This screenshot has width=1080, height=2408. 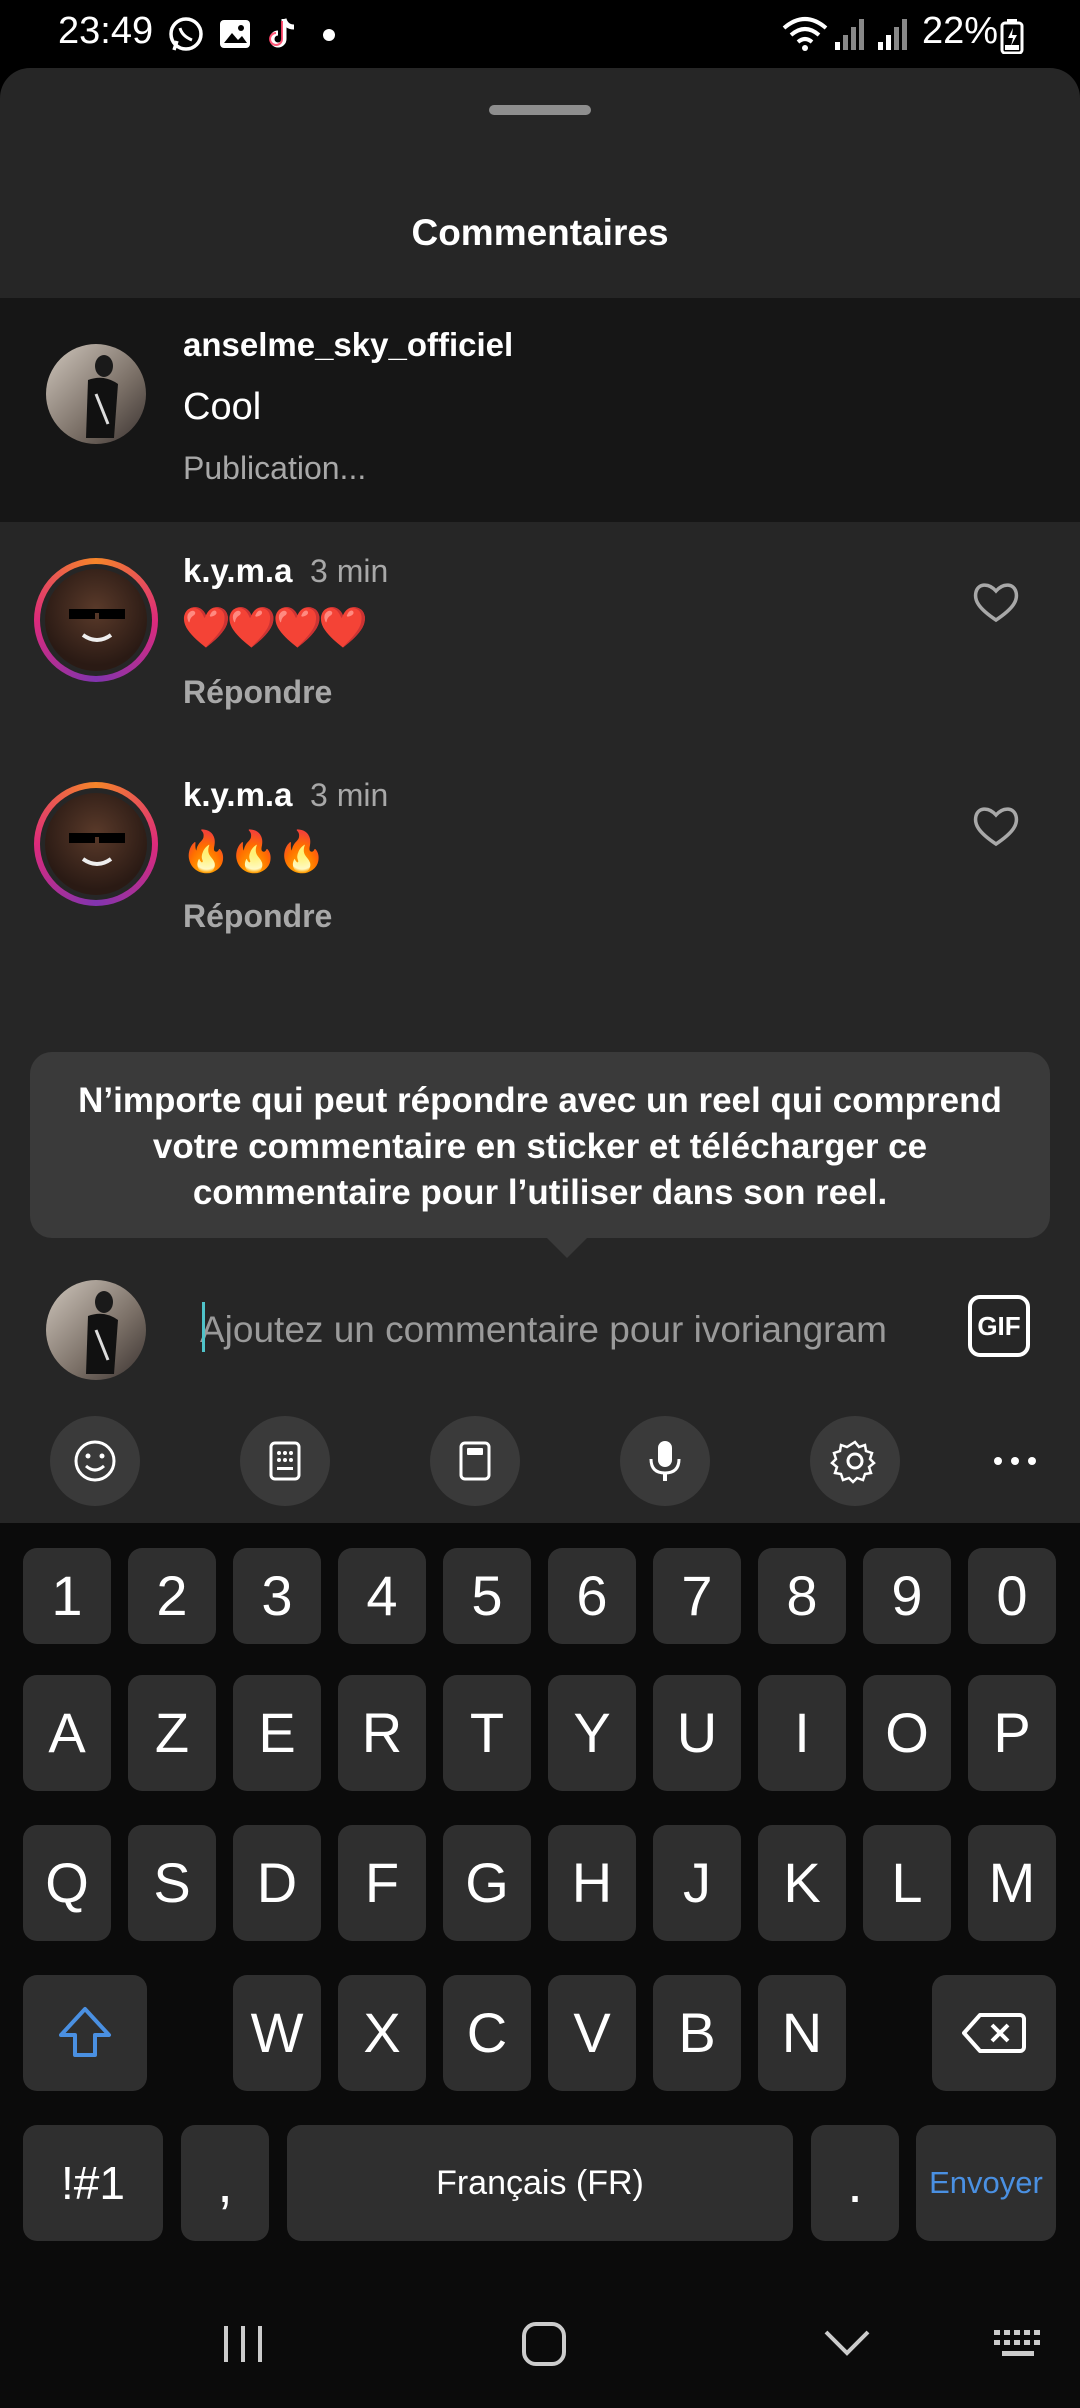 I want to click on key-y: Y, so click(x=592, y=1733).